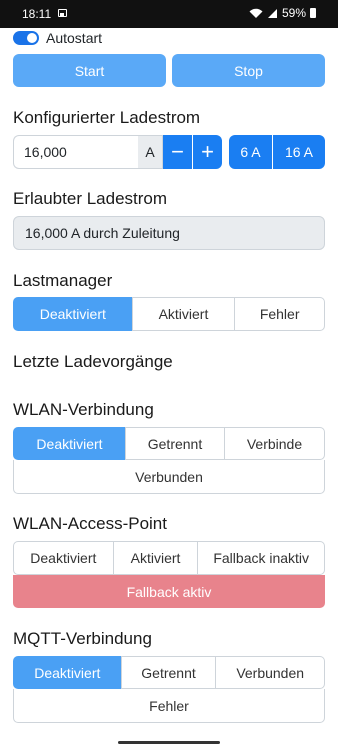  What do you see at coordinates (256, 13) in the screenshot?
I see `wifi-icon` at bounding box center [256, 13].